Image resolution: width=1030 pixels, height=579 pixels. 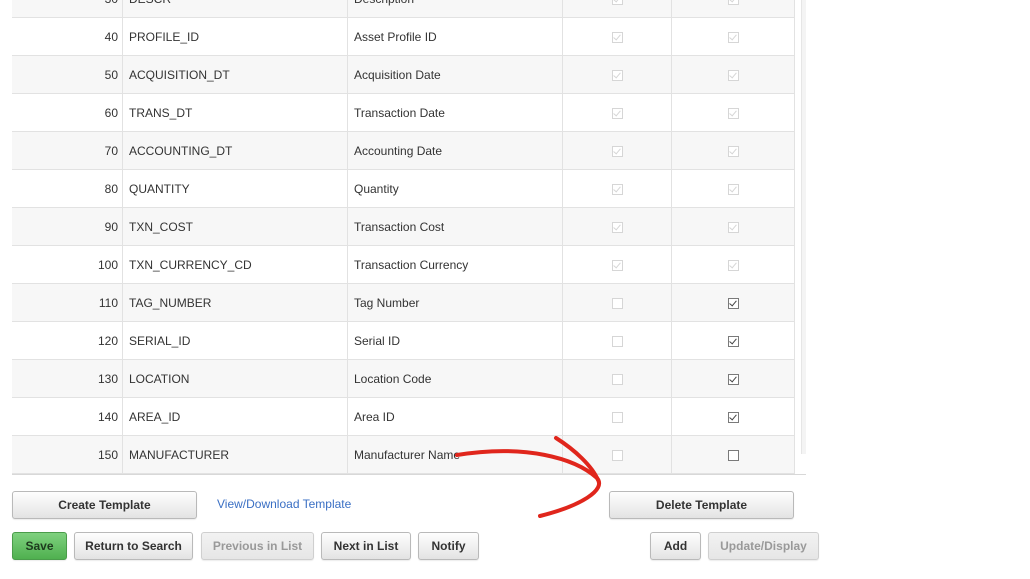 I want to click on field-name-cell: PROFILE_ID, so click(x=235, y=36).